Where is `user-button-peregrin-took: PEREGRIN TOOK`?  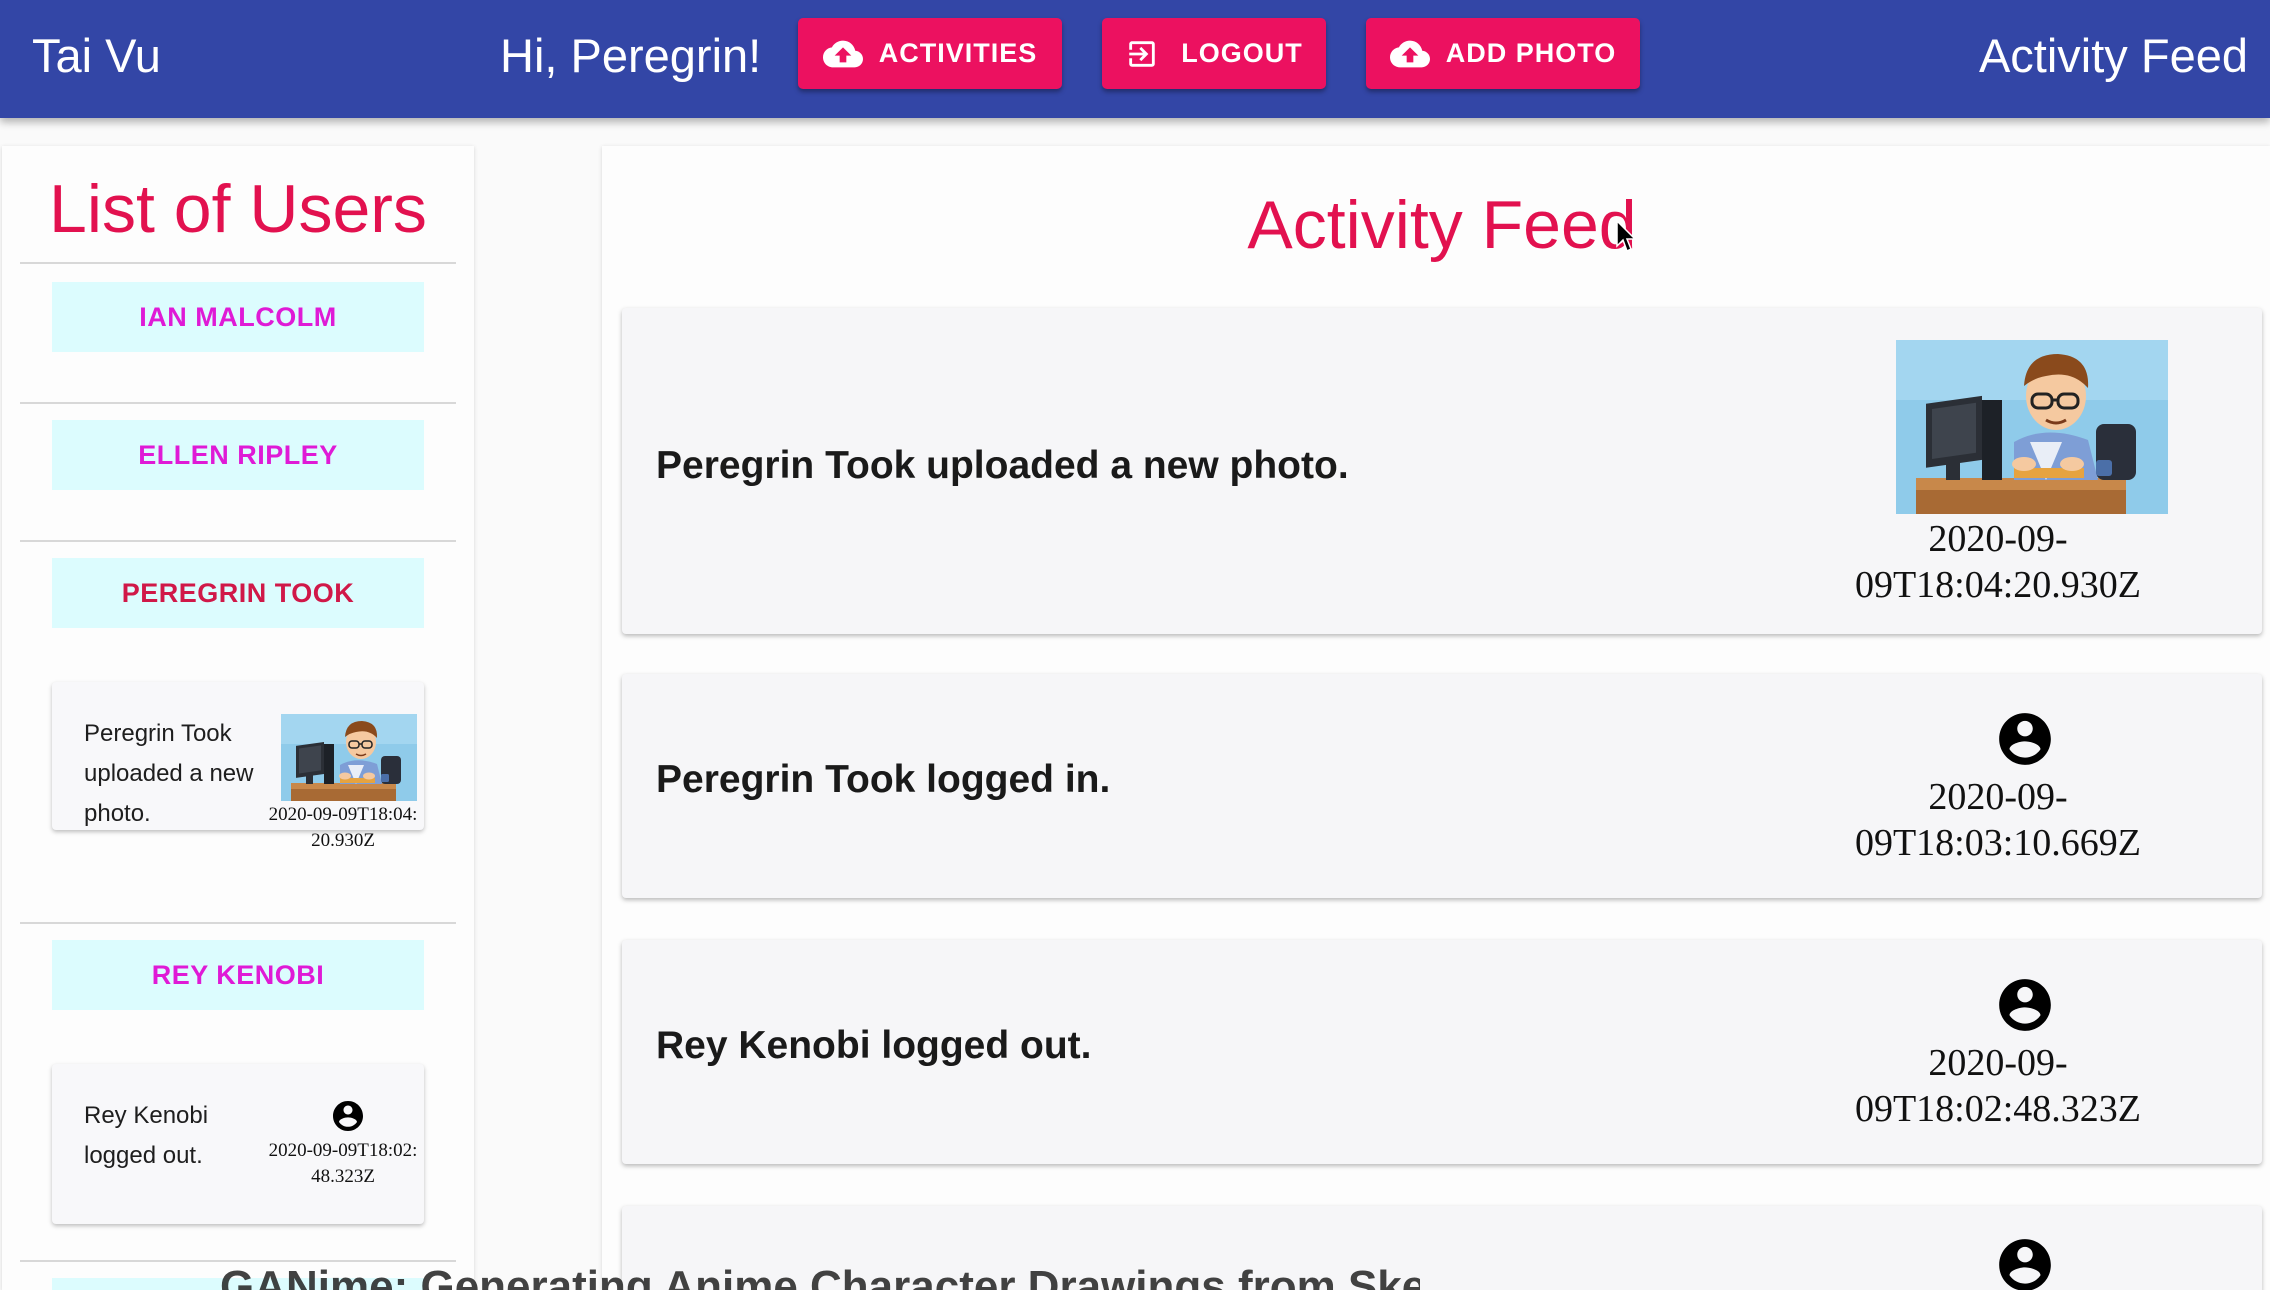 user-button-peregrin-took: PEREGRIN TOOK is located at coordinates (238, 593).